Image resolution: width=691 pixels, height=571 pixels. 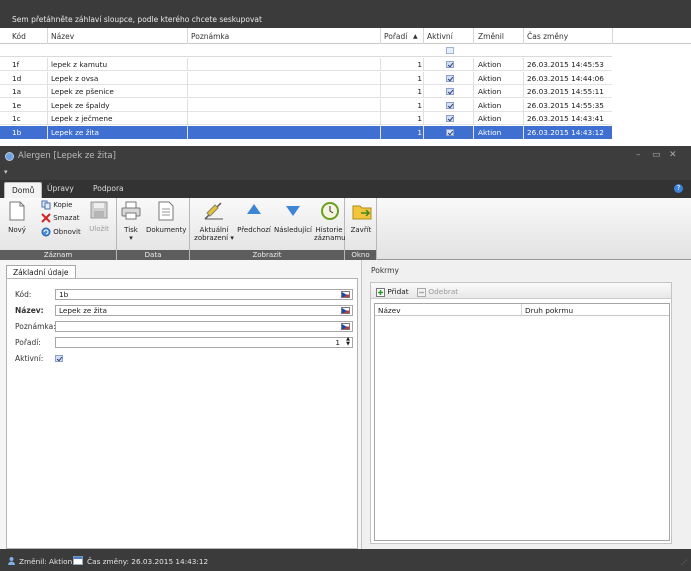 I want to click on ribbon-group-label-view: Zobrazit, so click(x=267, y=255).